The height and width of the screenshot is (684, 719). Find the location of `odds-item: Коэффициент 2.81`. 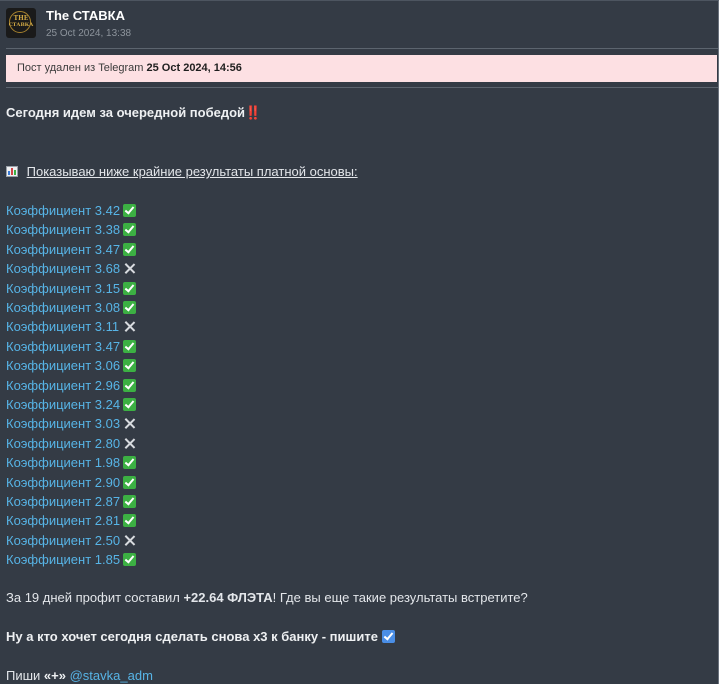

odds-item: Коэффициент 2.81 is located at coordinates (71, 520).